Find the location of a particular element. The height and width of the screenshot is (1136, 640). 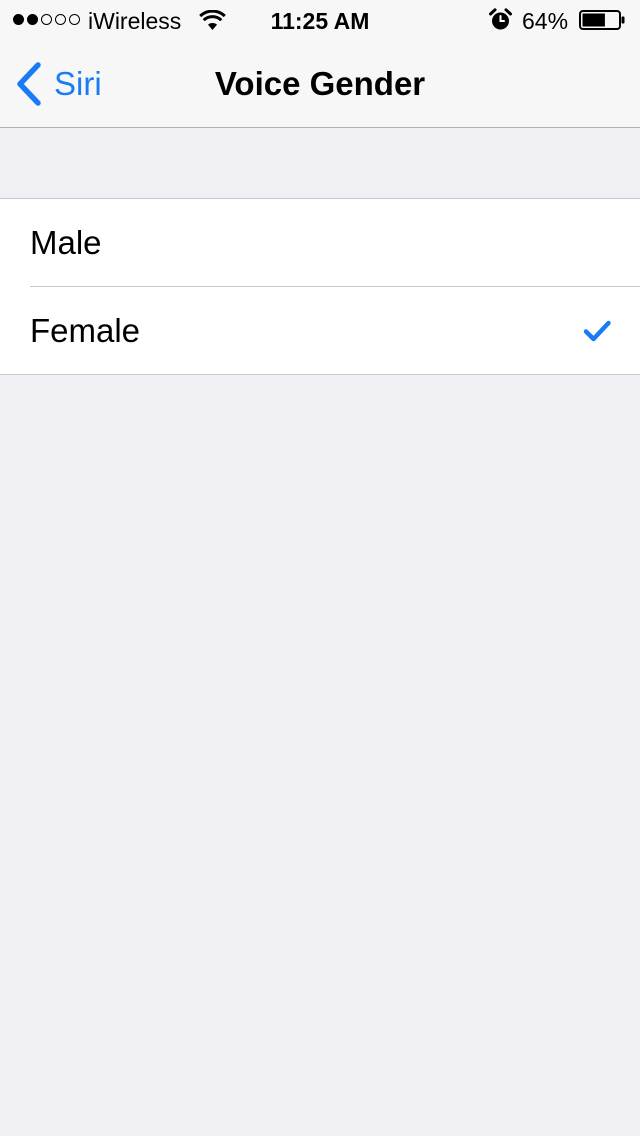

alarm-clock-icon is located at coordinates (500, 19).